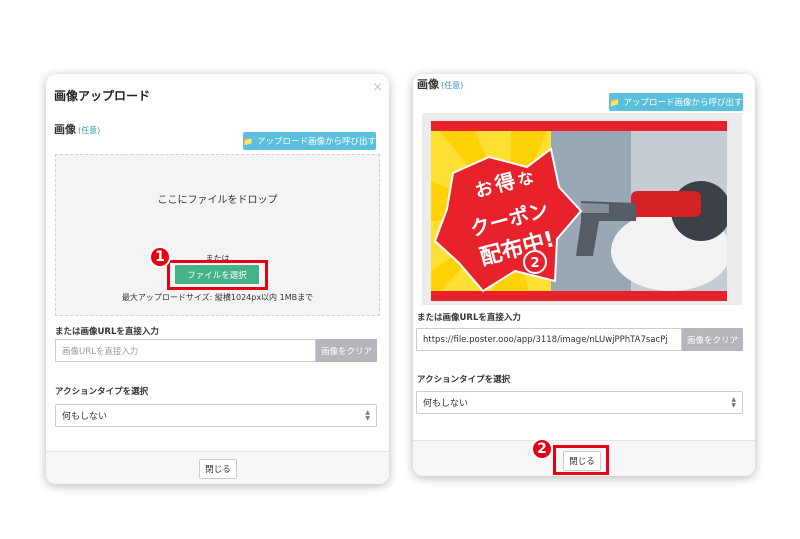 The image size is (800, 539). I want to click on banner-step-badge: 2, so click(534, 263).